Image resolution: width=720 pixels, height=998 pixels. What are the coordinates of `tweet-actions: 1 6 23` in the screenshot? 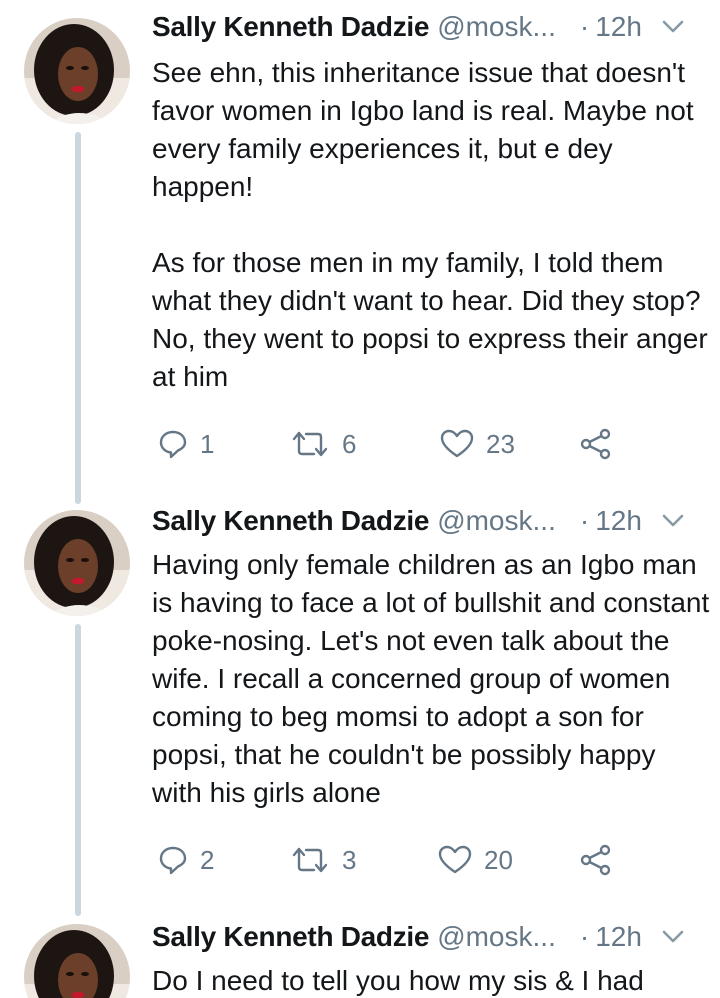 It's located at (392, 444).